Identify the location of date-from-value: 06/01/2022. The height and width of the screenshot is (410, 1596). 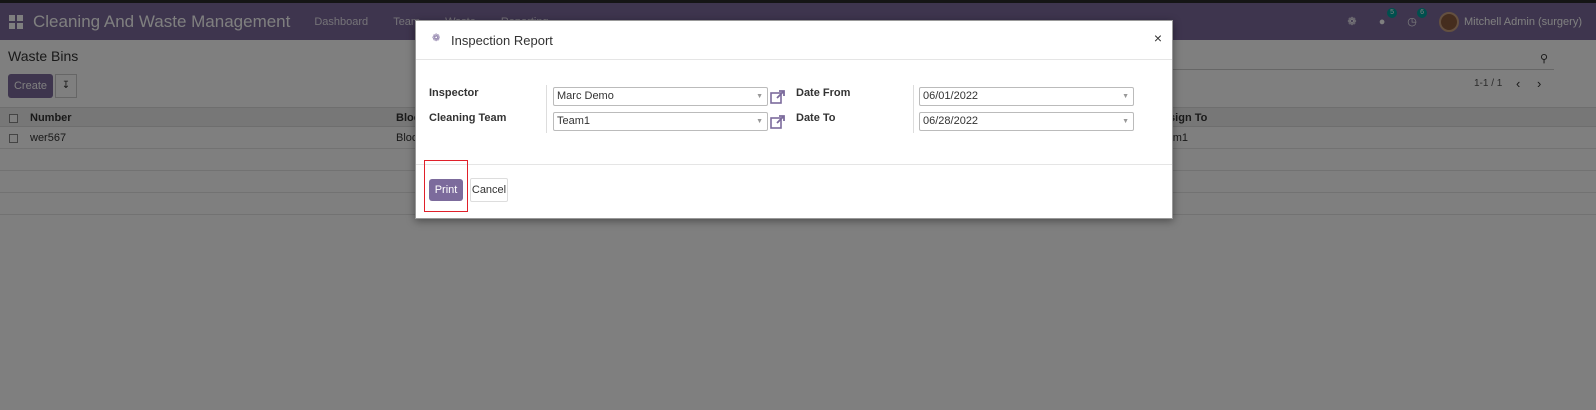
(951, 96).